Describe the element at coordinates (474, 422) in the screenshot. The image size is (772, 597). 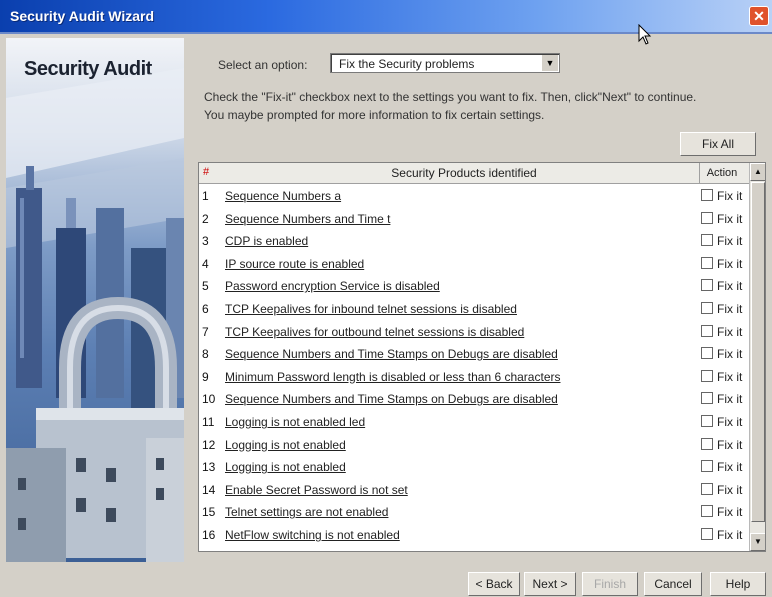
I see `table-row: 11 Logging is not enabled led Fix it` at that location.